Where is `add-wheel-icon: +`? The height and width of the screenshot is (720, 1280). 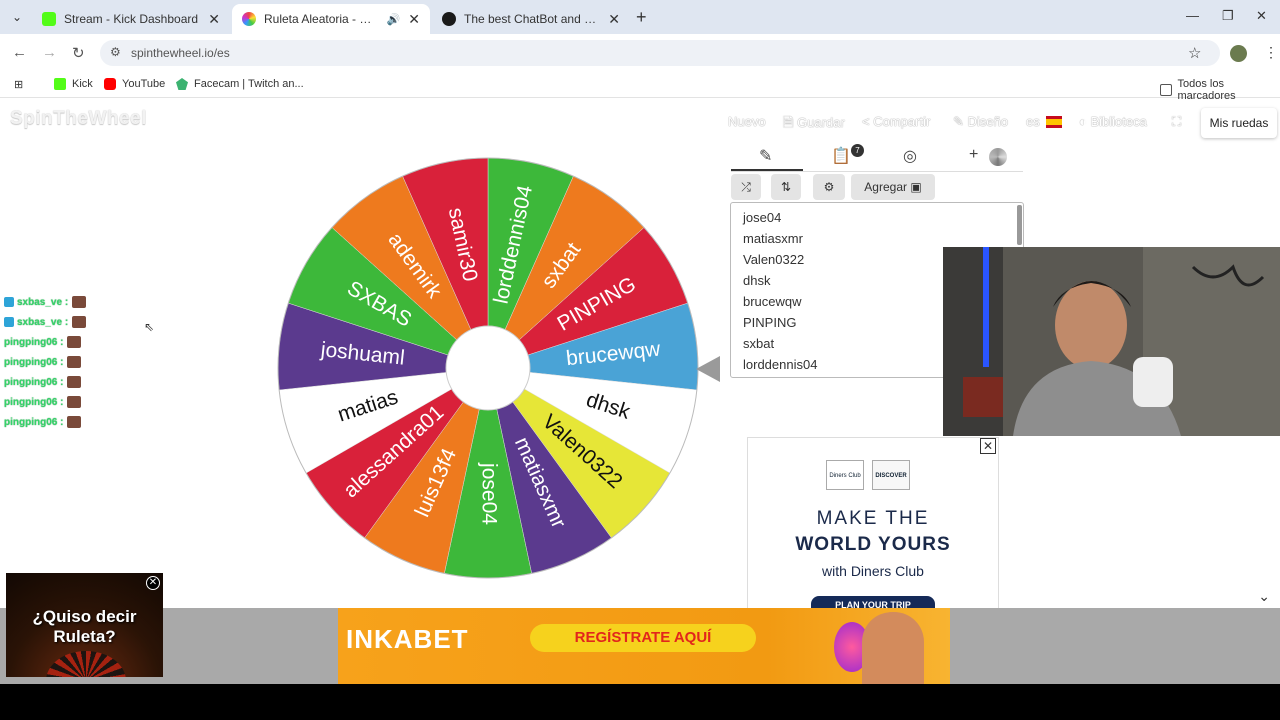
add-wheel-icon: + is located at coordinates (973, 155).